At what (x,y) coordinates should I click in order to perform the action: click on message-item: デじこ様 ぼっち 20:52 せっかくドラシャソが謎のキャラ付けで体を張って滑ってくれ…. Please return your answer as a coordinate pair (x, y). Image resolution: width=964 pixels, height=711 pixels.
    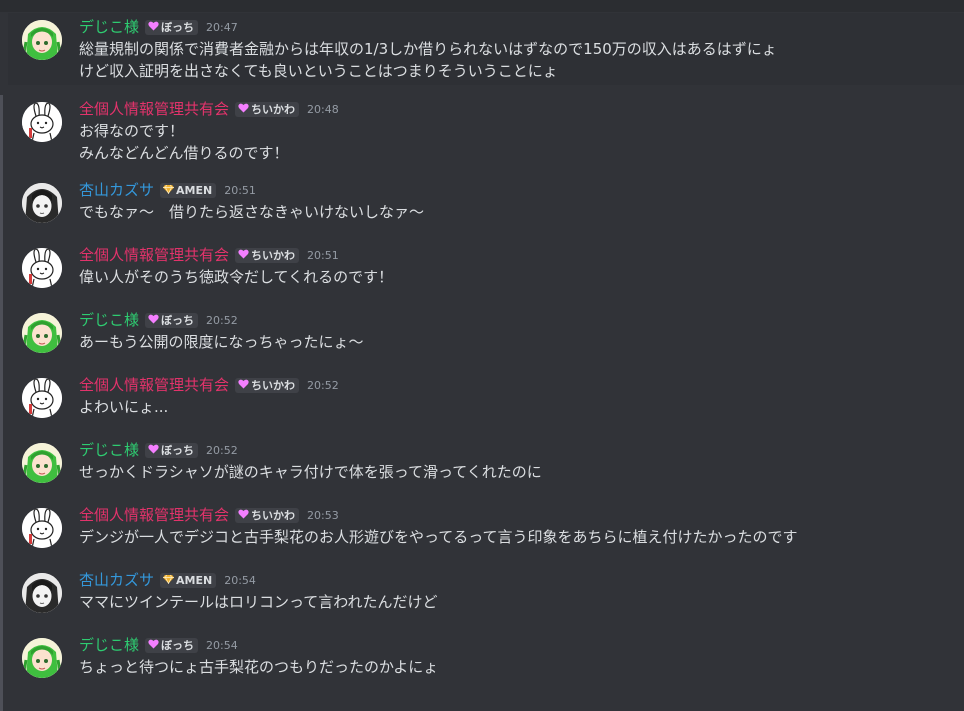
    Looking at the image, I should click on (486, 468).